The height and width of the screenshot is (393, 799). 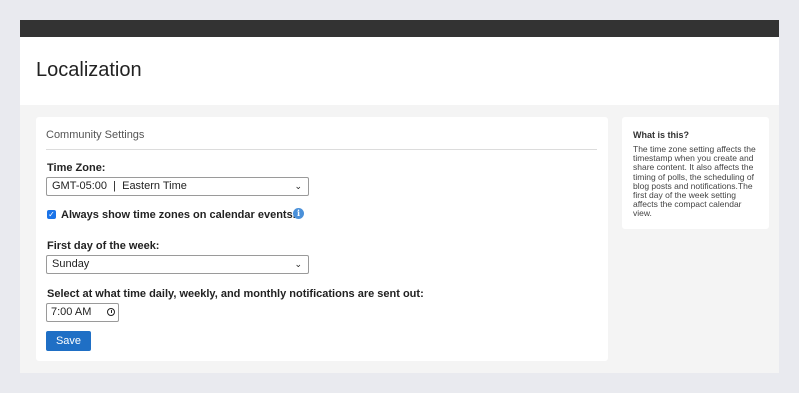 I want to click on page-title: Localization, so click(x=89, y=70).